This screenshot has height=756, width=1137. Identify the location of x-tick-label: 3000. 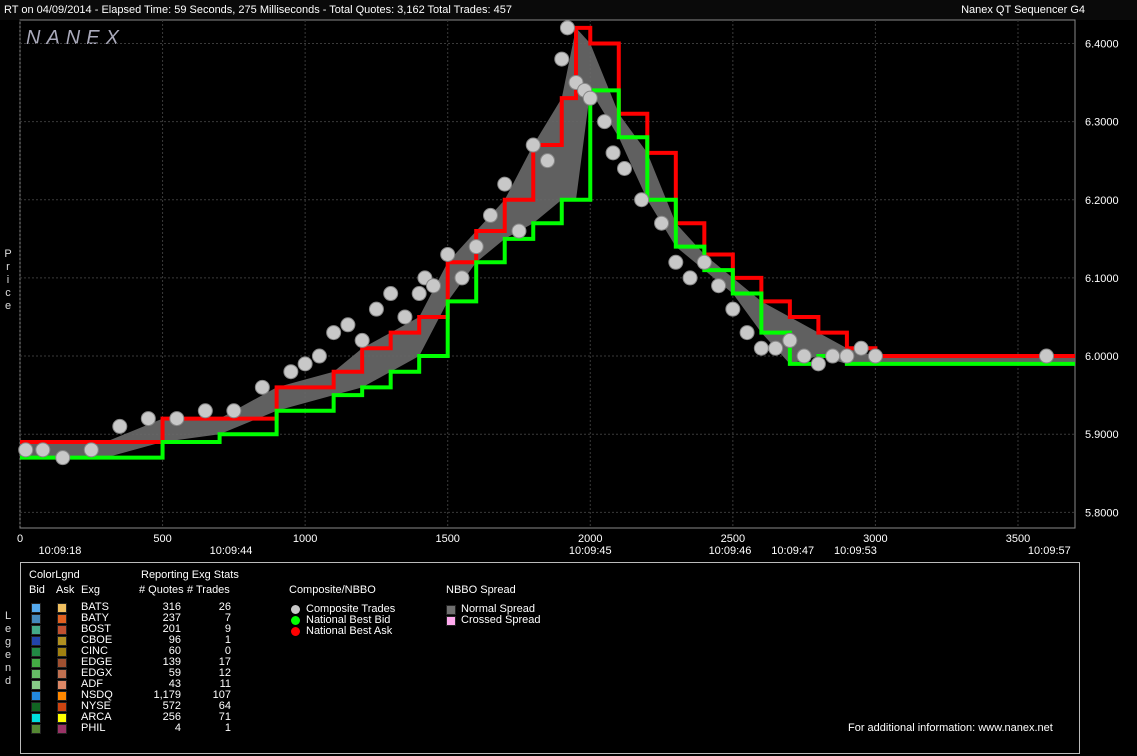
(875, 539).